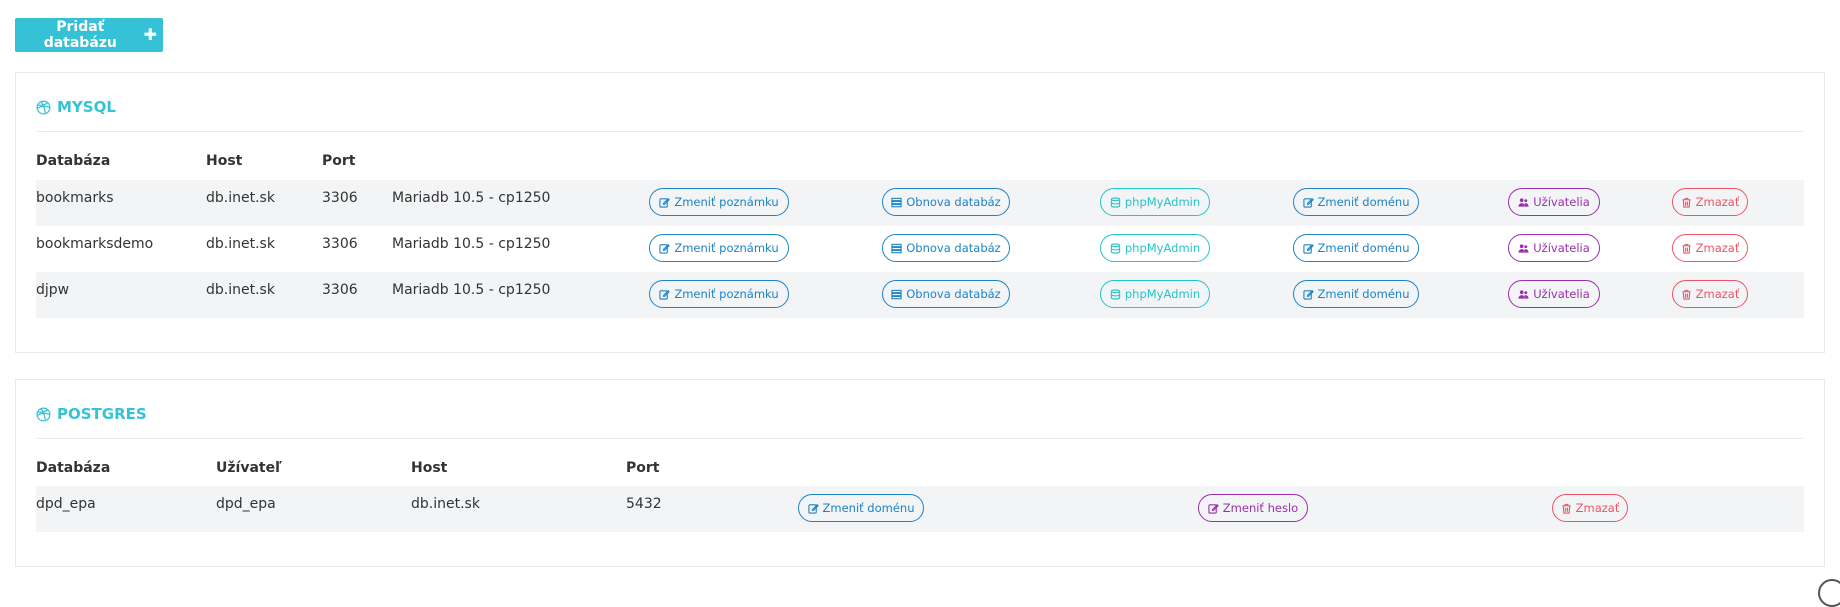  I want to click on change-password-label: Zmeniť heslo, so click(1260, 508).